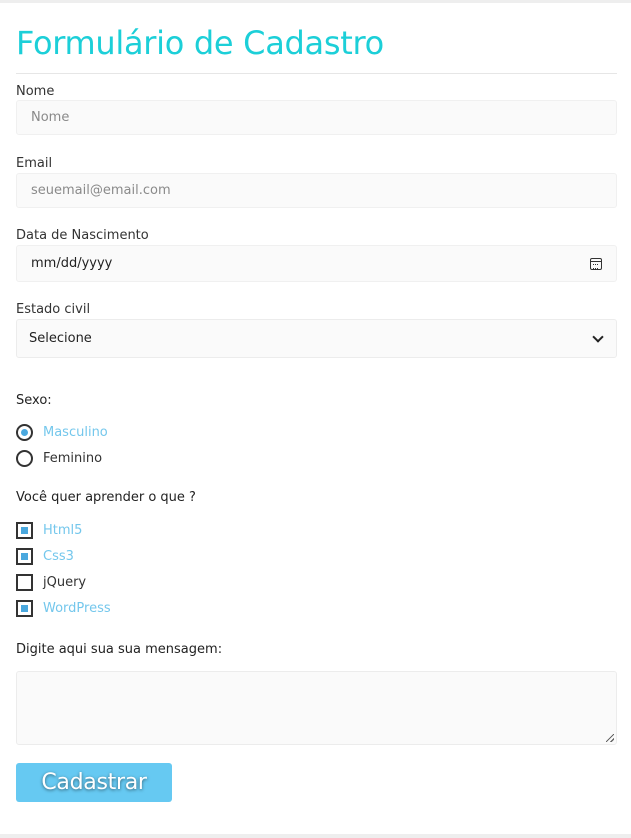  Describe the element at coordinates (34, 400) in the screenshot. I see `sexo-label: Sexo:` at that location.